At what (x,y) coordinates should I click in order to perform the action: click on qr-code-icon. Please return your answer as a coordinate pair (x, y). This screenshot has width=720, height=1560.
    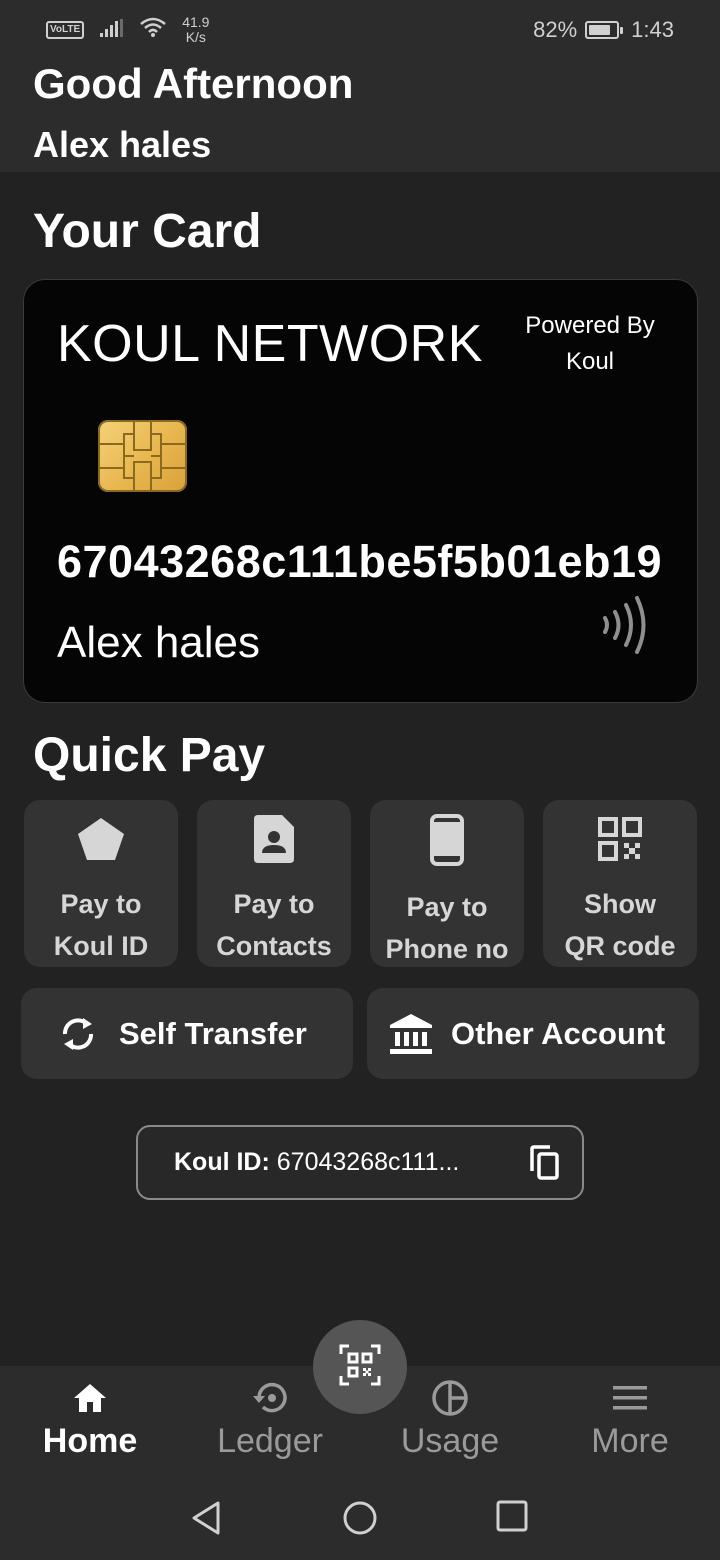
    Looking at the image, I should click on (620, 838).